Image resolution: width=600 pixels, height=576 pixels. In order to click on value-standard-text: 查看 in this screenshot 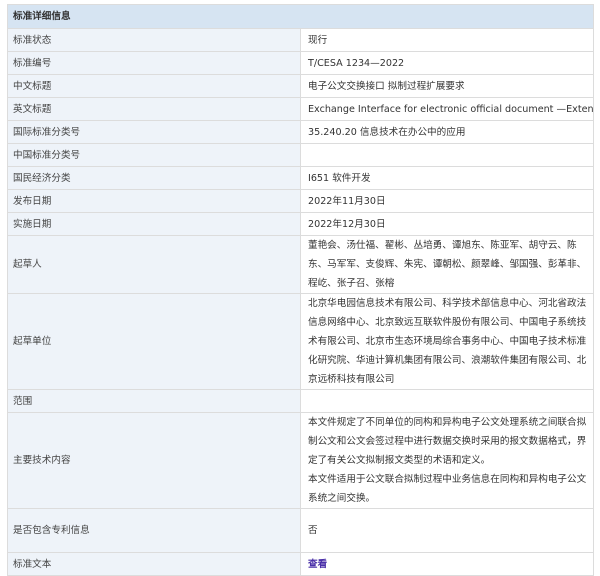, I will do `click(447, 564)`.